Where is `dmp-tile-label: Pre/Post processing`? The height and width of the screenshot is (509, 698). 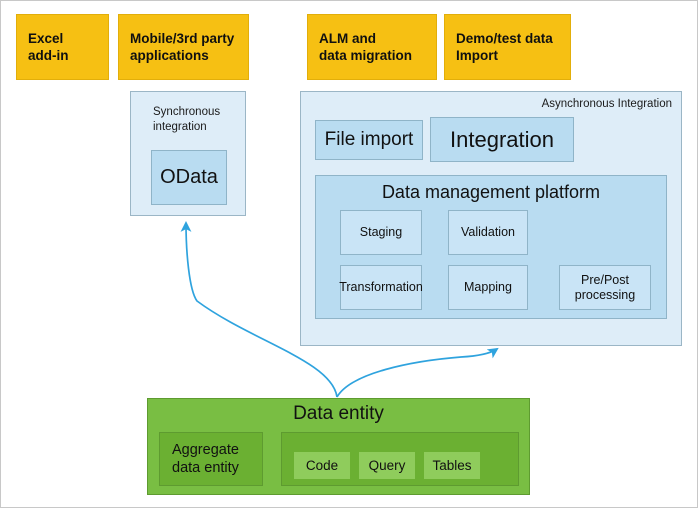
dmp-tile-label: Pre/Post processing is located at coordinates (605, 287).